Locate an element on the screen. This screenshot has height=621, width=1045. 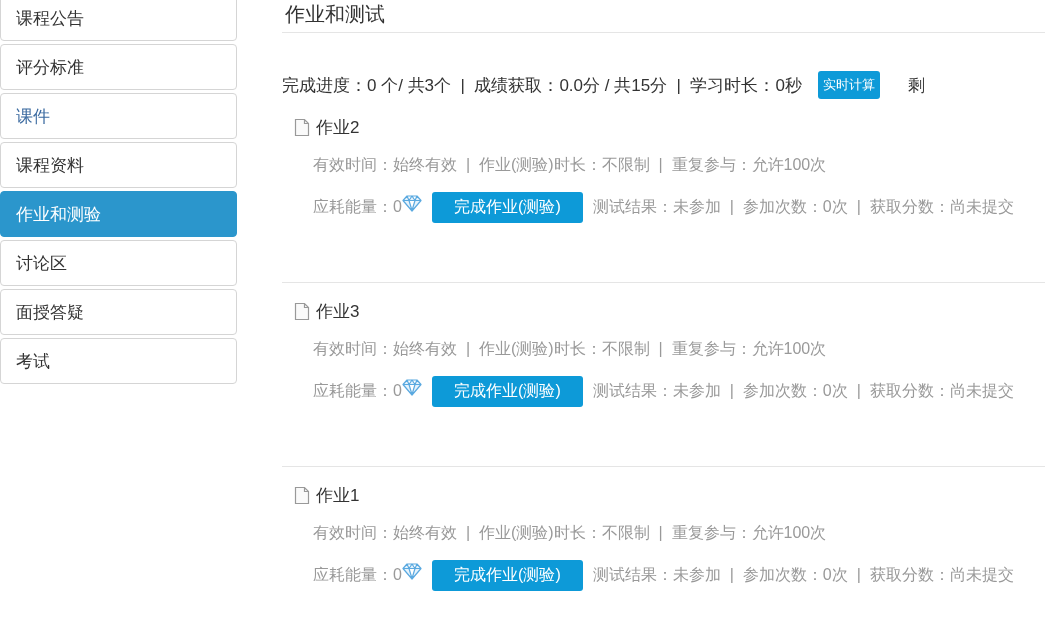
sidebar-item: 考试 is located at coordinates (118, 361).